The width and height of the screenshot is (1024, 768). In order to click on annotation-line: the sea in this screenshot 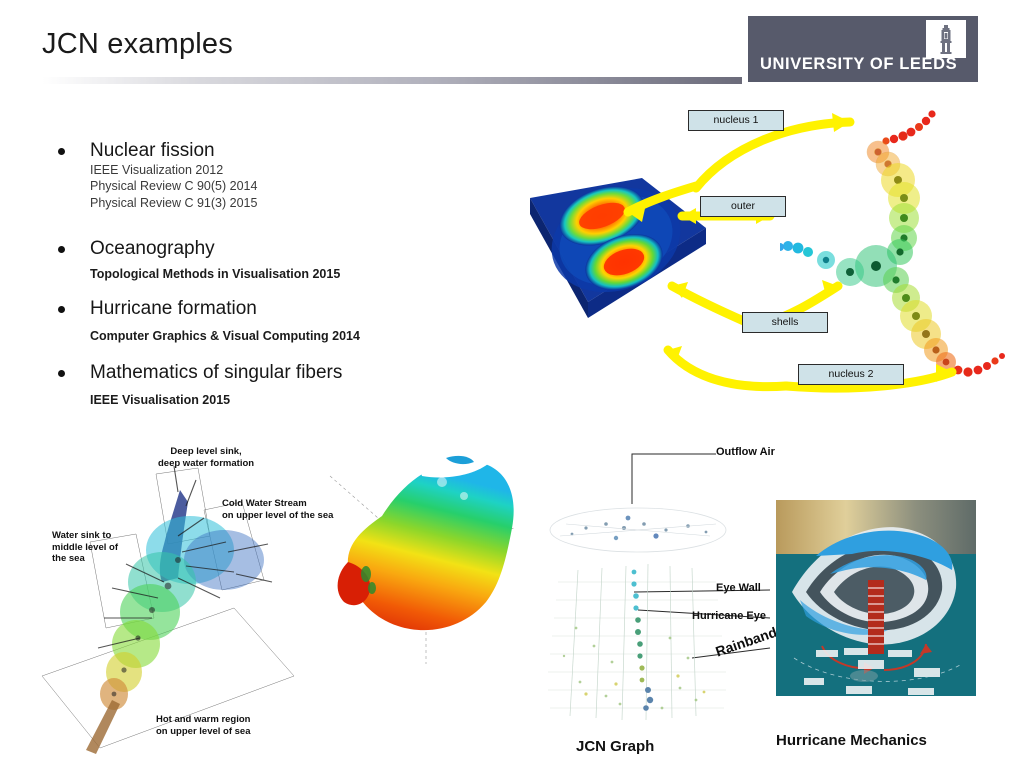, I will do `click(68, 559)`.